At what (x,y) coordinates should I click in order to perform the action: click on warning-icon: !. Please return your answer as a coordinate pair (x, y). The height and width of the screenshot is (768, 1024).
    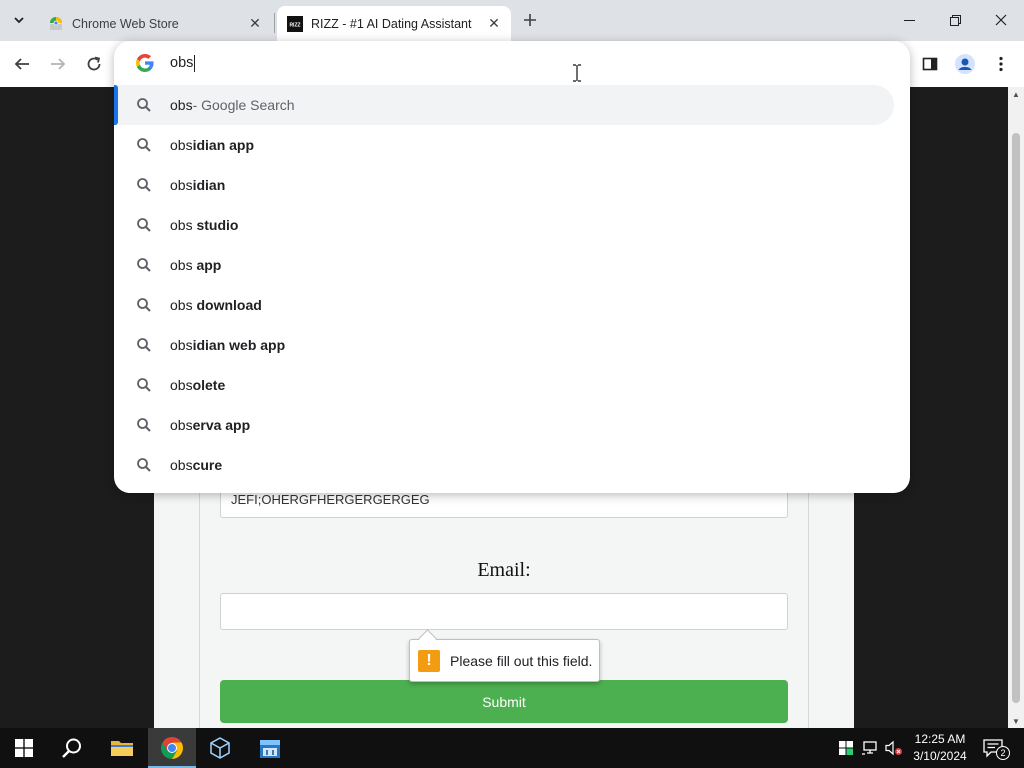
    Looking at the image, I should click on (429, 660).